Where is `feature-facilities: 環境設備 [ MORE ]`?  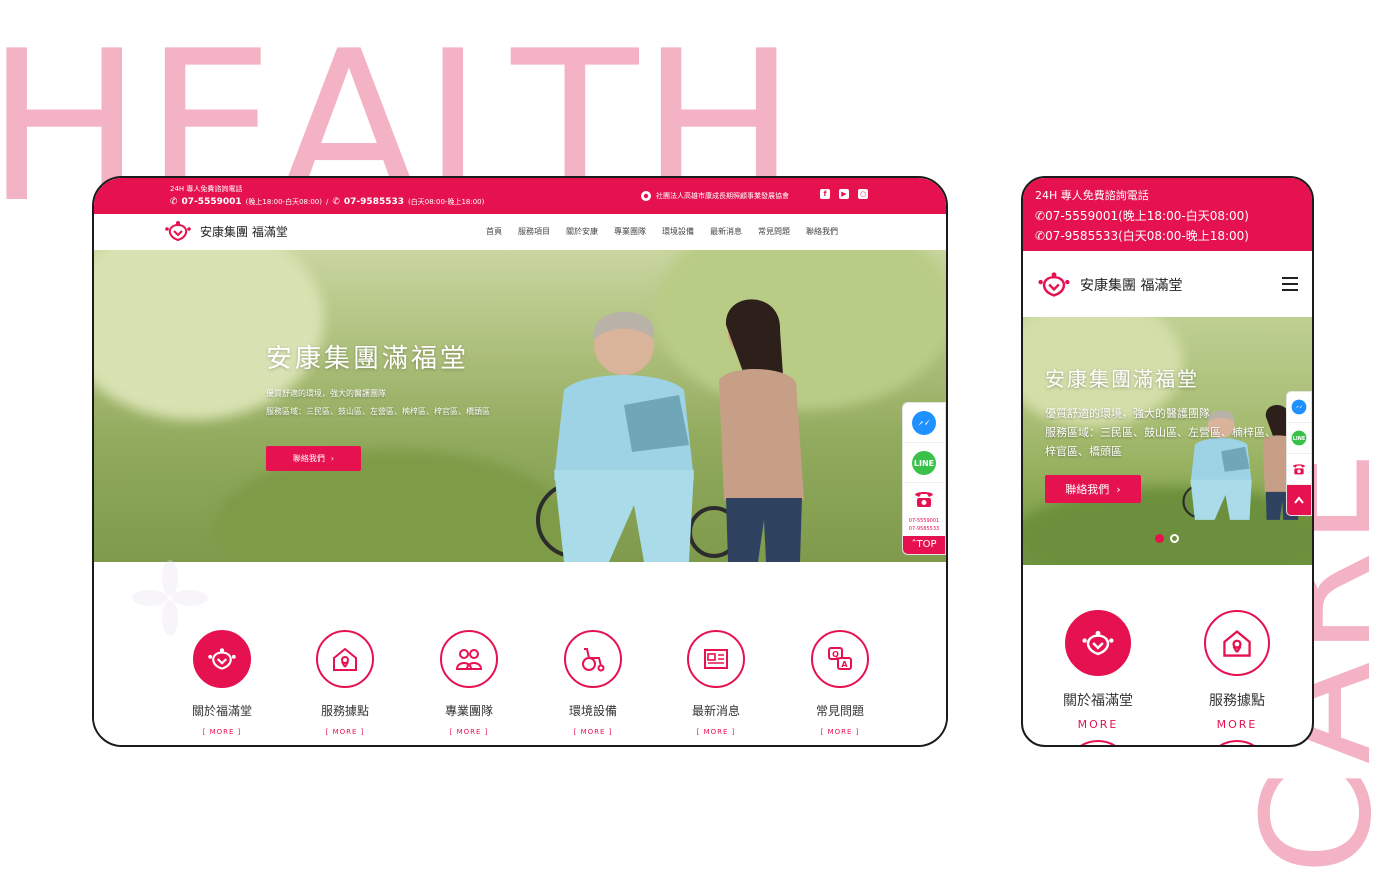 feature-facilities: 環境設備 [ MORE ] is located at coordinates (593, 683).